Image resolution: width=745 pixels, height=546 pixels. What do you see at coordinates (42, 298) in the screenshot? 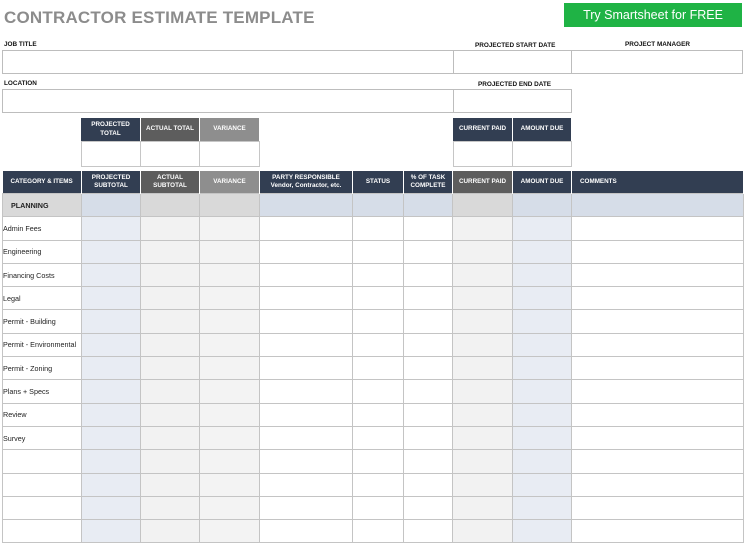
I see `cell-category: Legal` at bounding box center [42, 298].